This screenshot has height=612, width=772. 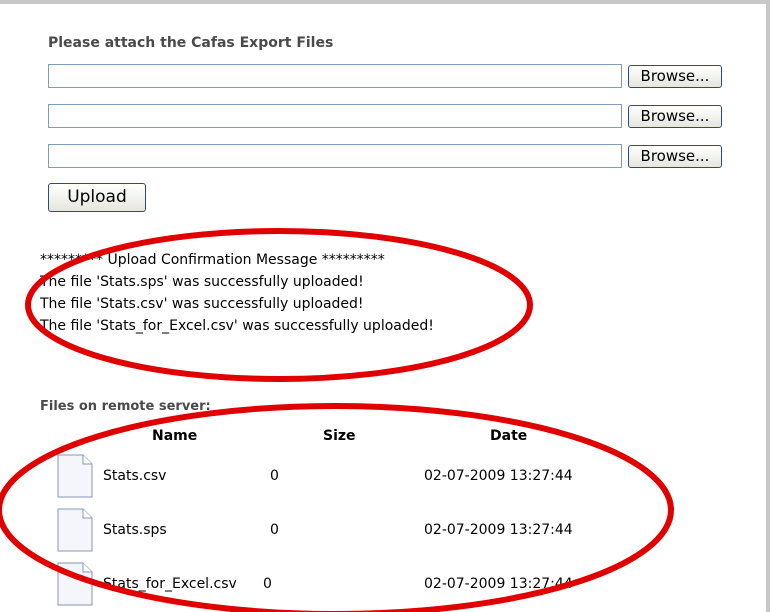 What do you see at coordinates (170, 584) in the screenshot?
I see `file-name: Stats_for_Excel.csv` at bounding box center [170, 584].